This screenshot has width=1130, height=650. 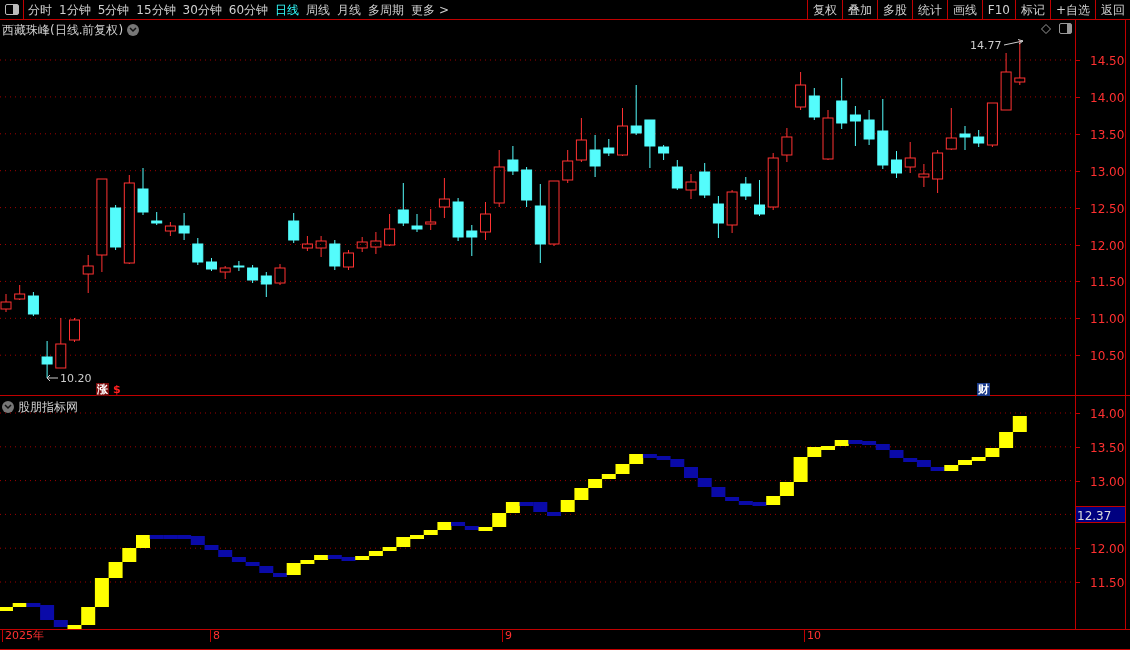 What do you see at coordinates (812, 636) in the screenshot?
I see `date-axis-label: 10` at bounding box center [812, 636].